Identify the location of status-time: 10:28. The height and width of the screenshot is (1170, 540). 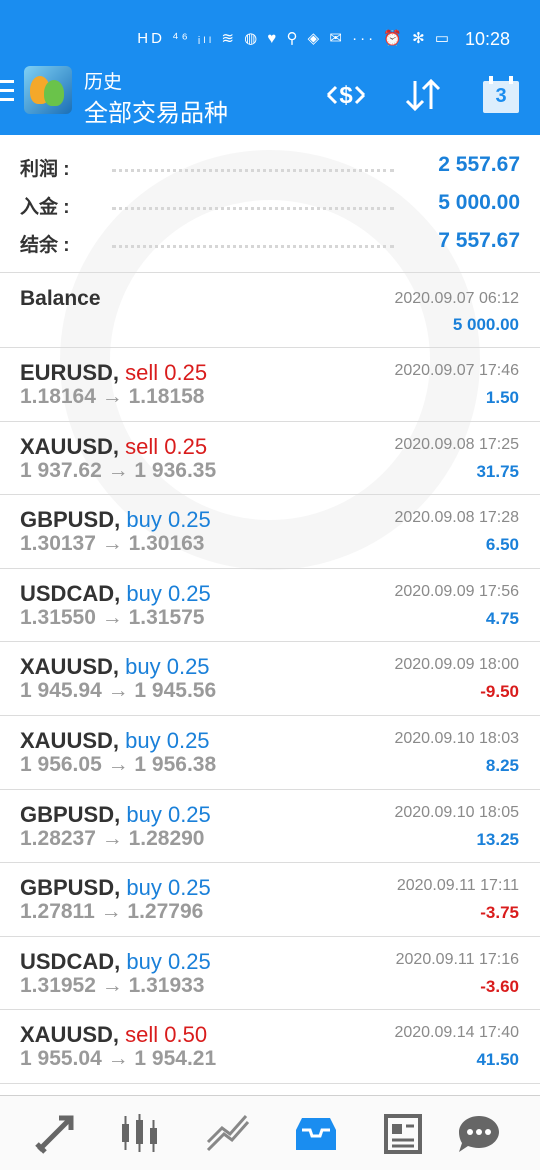
(487, 39).